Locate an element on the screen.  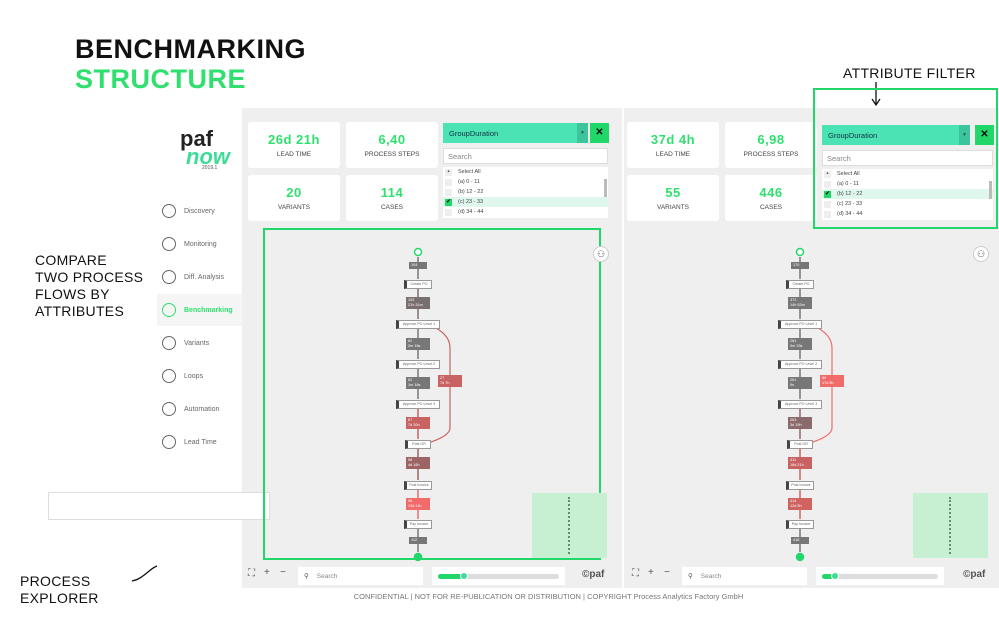
clear-filter-button: ✕ is located at coordinates (599, 133).